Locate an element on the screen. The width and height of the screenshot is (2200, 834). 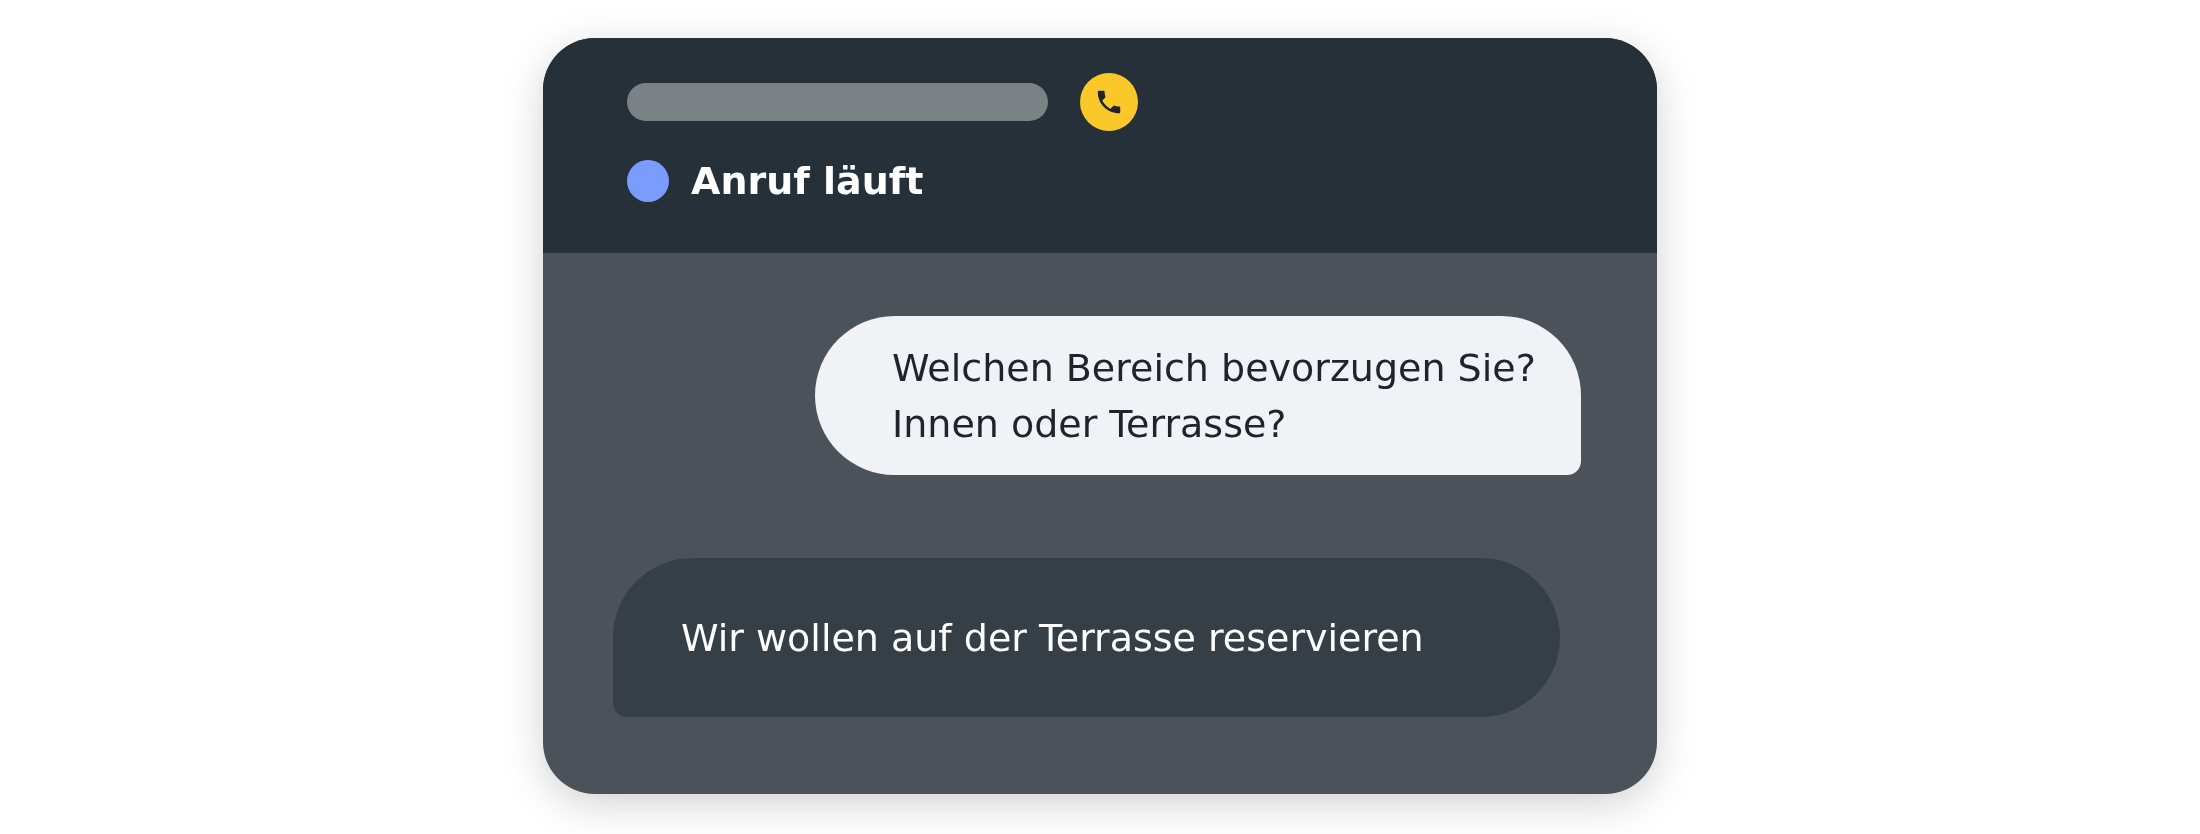
message-bubble: Welchen Bereich bevorzugen Sie? Innen oder Terrasse? is located at coordinates (1198, 395).